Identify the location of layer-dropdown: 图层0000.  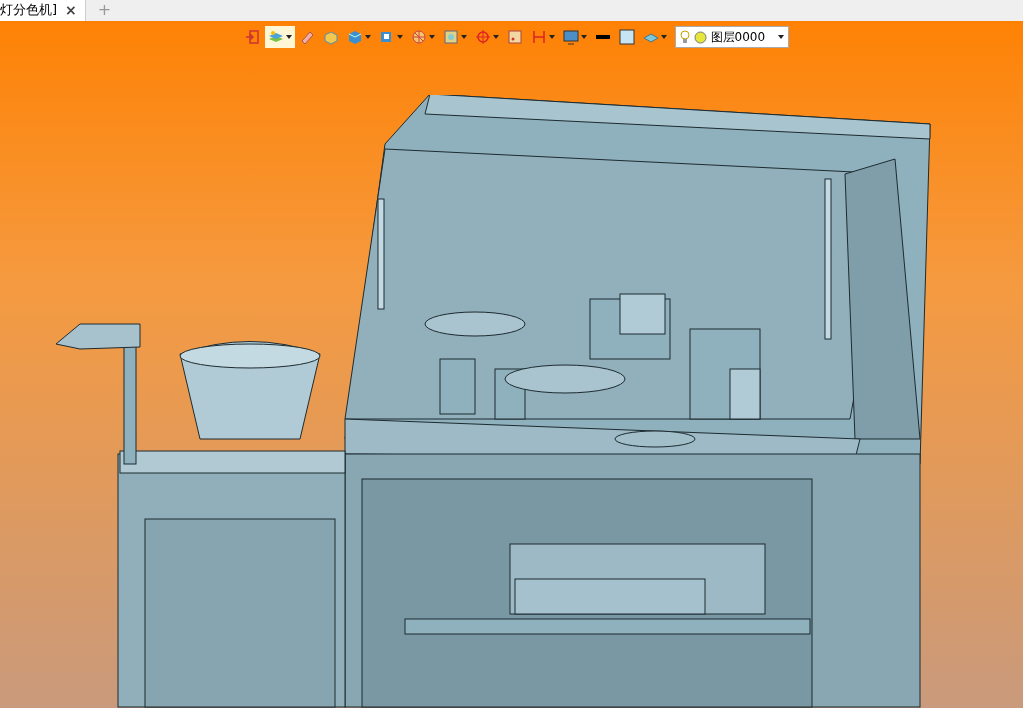
(731, 37).